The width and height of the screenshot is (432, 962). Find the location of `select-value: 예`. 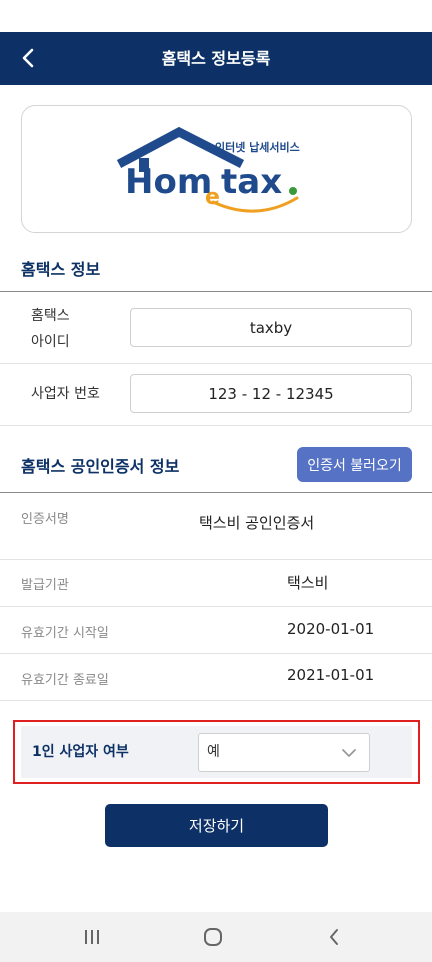

select-value: 예 is located at coordinates (213, 752).